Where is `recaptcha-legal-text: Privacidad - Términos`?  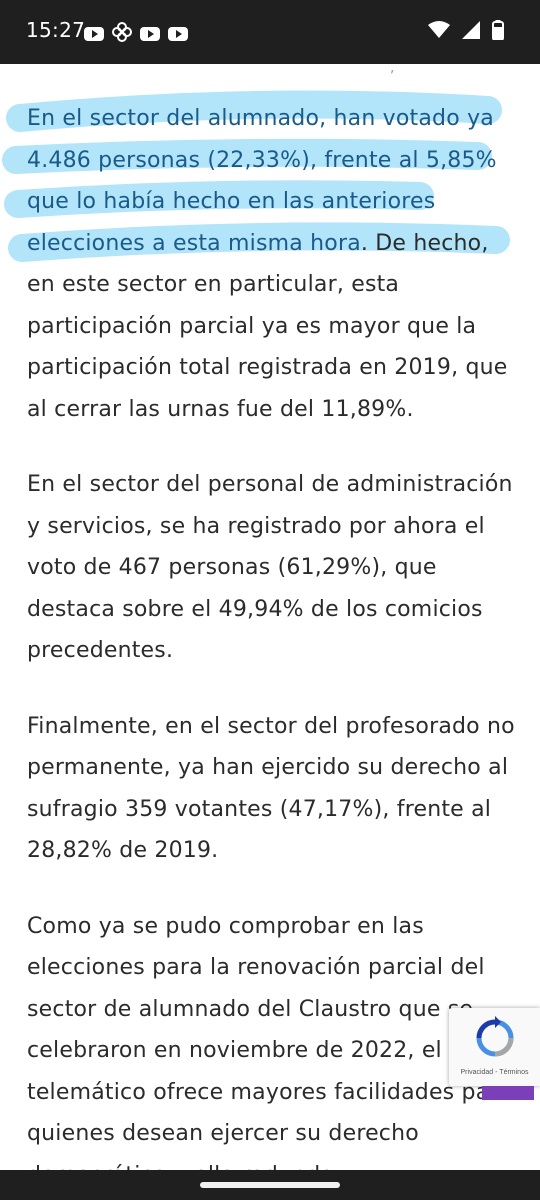 recaptcha-legal-text: Privacidad - Términos is located at coordinates (494, 1072).